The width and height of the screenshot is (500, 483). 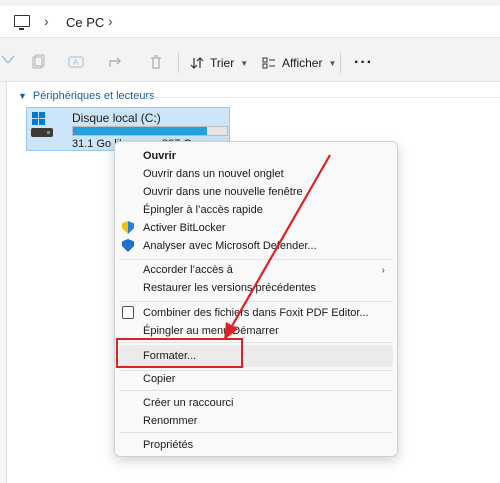 What do you see at coordinates (42, 132) in the screenshot?
I see `hard-drive-icon` at bounding box center [42, 132].